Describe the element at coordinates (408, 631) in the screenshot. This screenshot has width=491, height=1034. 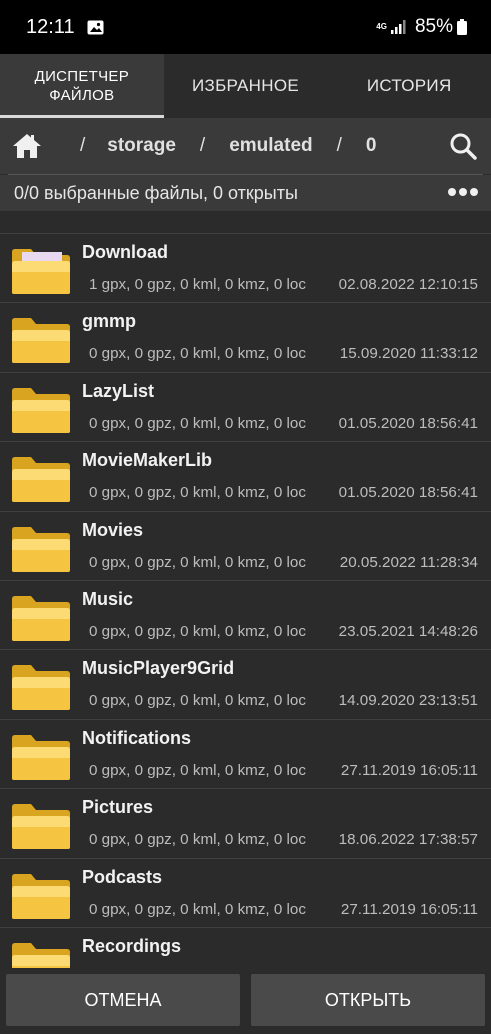
I see `file-date: 23.05.2021 14:48:26` at that location.